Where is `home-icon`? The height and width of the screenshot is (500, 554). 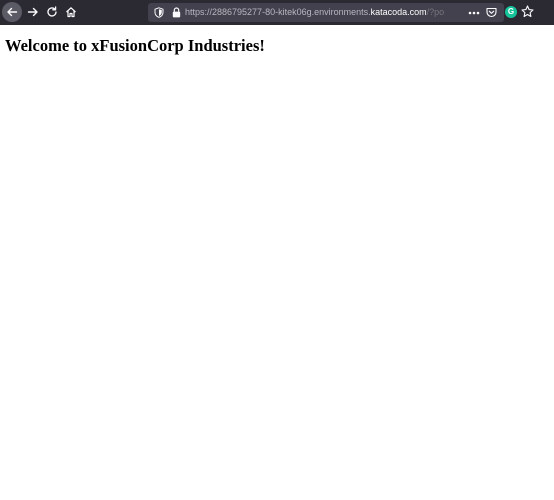 home-icon is located at coordinates (71, 12).